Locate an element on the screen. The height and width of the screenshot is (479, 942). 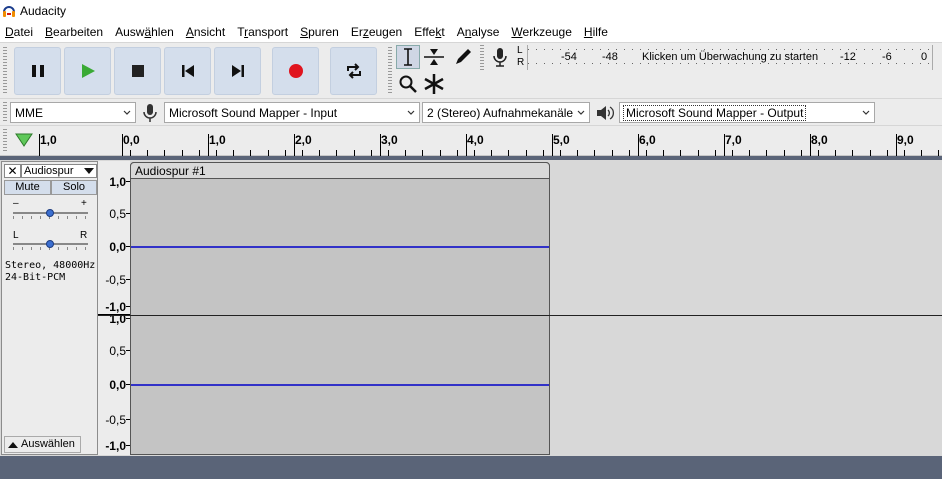
chevron-down-icon is located at coordinates (866, 112).